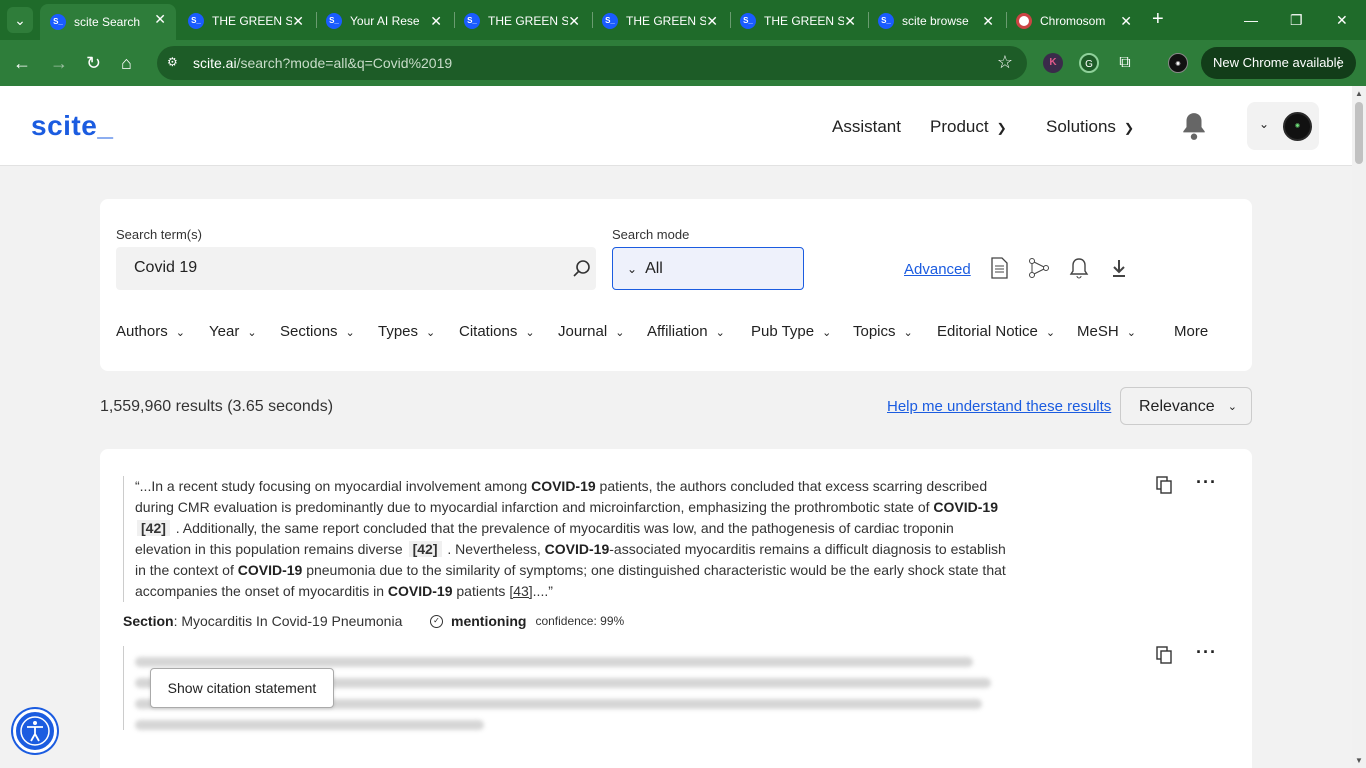  What do you see at coordinates (999, 406) in the screenshot?
I see `help-understand-link: Help me understand these results` at bounding box center [999, 406].